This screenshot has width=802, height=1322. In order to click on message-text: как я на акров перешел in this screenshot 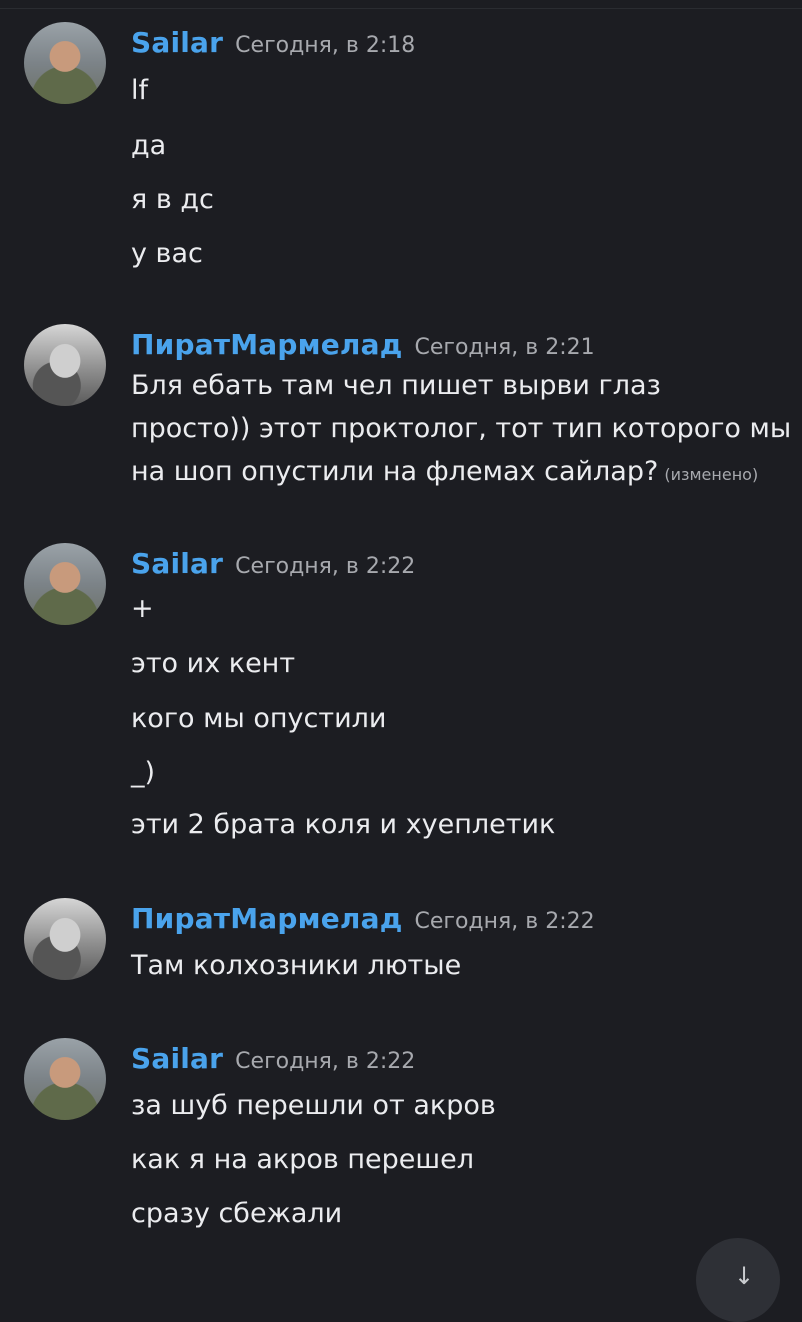, I will do `click(302, 1159)`.